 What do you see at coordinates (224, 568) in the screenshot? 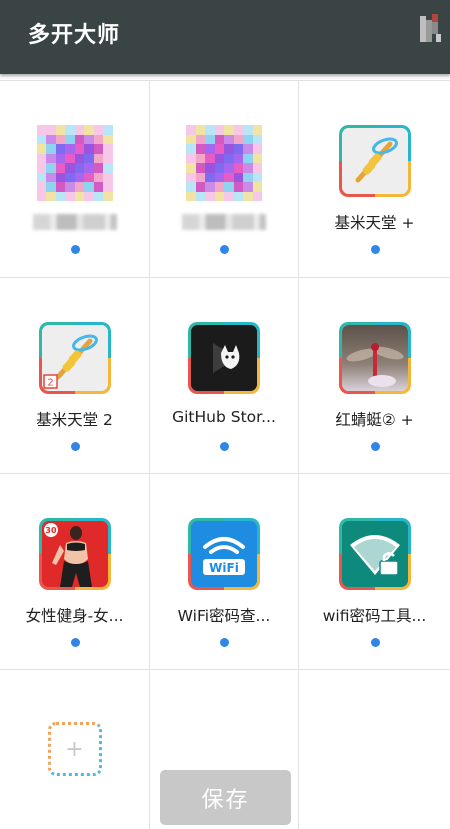
I see `wifi-text: WiFi` at bounding box center [224, 568].